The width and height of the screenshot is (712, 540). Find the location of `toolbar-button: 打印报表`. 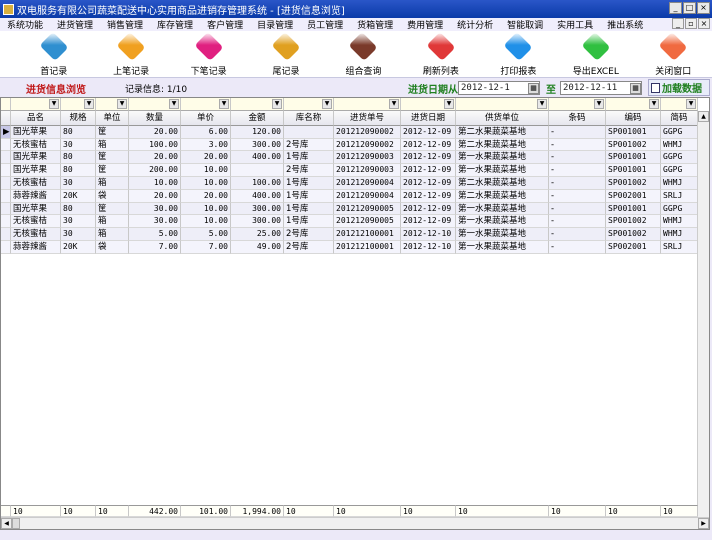

toolbar-button: 打印报表 is located at coordinates (518, 54).